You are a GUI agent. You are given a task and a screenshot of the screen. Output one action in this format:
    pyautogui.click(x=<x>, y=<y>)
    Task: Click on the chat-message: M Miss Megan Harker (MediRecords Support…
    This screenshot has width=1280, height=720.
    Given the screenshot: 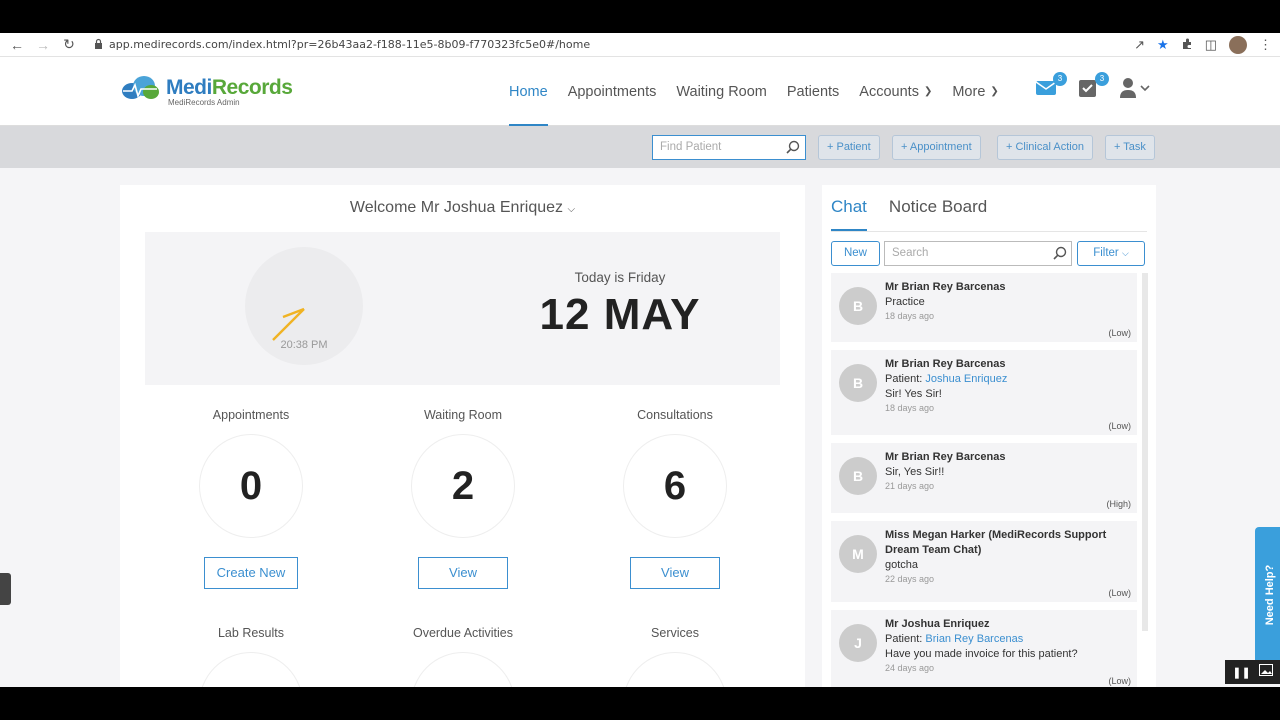 What is the action you would take?
    pyautogui.click(x=984, y=561)
    